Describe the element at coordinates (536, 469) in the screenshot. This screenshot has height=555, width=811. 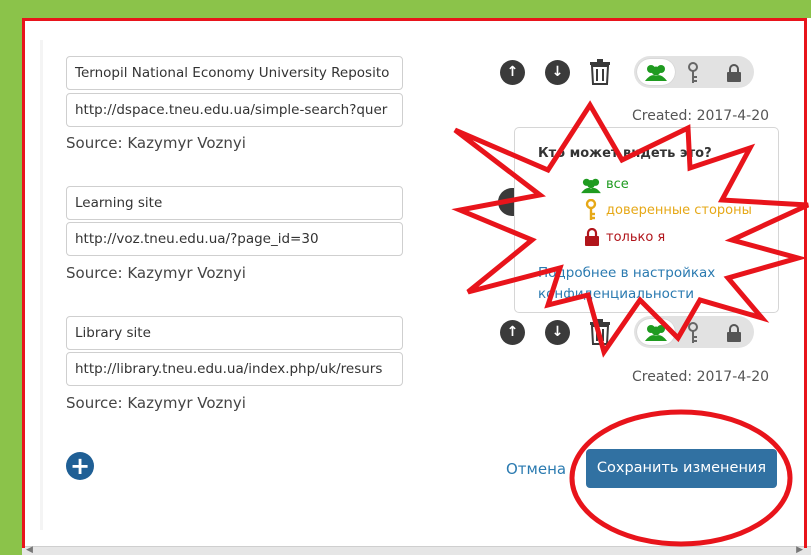
I see `cancel-link: Отмена` at that location.